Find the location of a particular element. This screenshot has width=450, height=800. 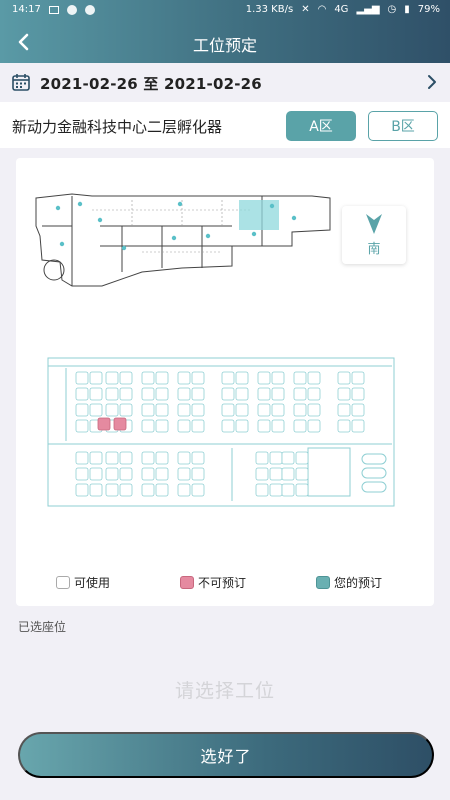

zone-b-button: B区 is located at coordinates (403, 126).